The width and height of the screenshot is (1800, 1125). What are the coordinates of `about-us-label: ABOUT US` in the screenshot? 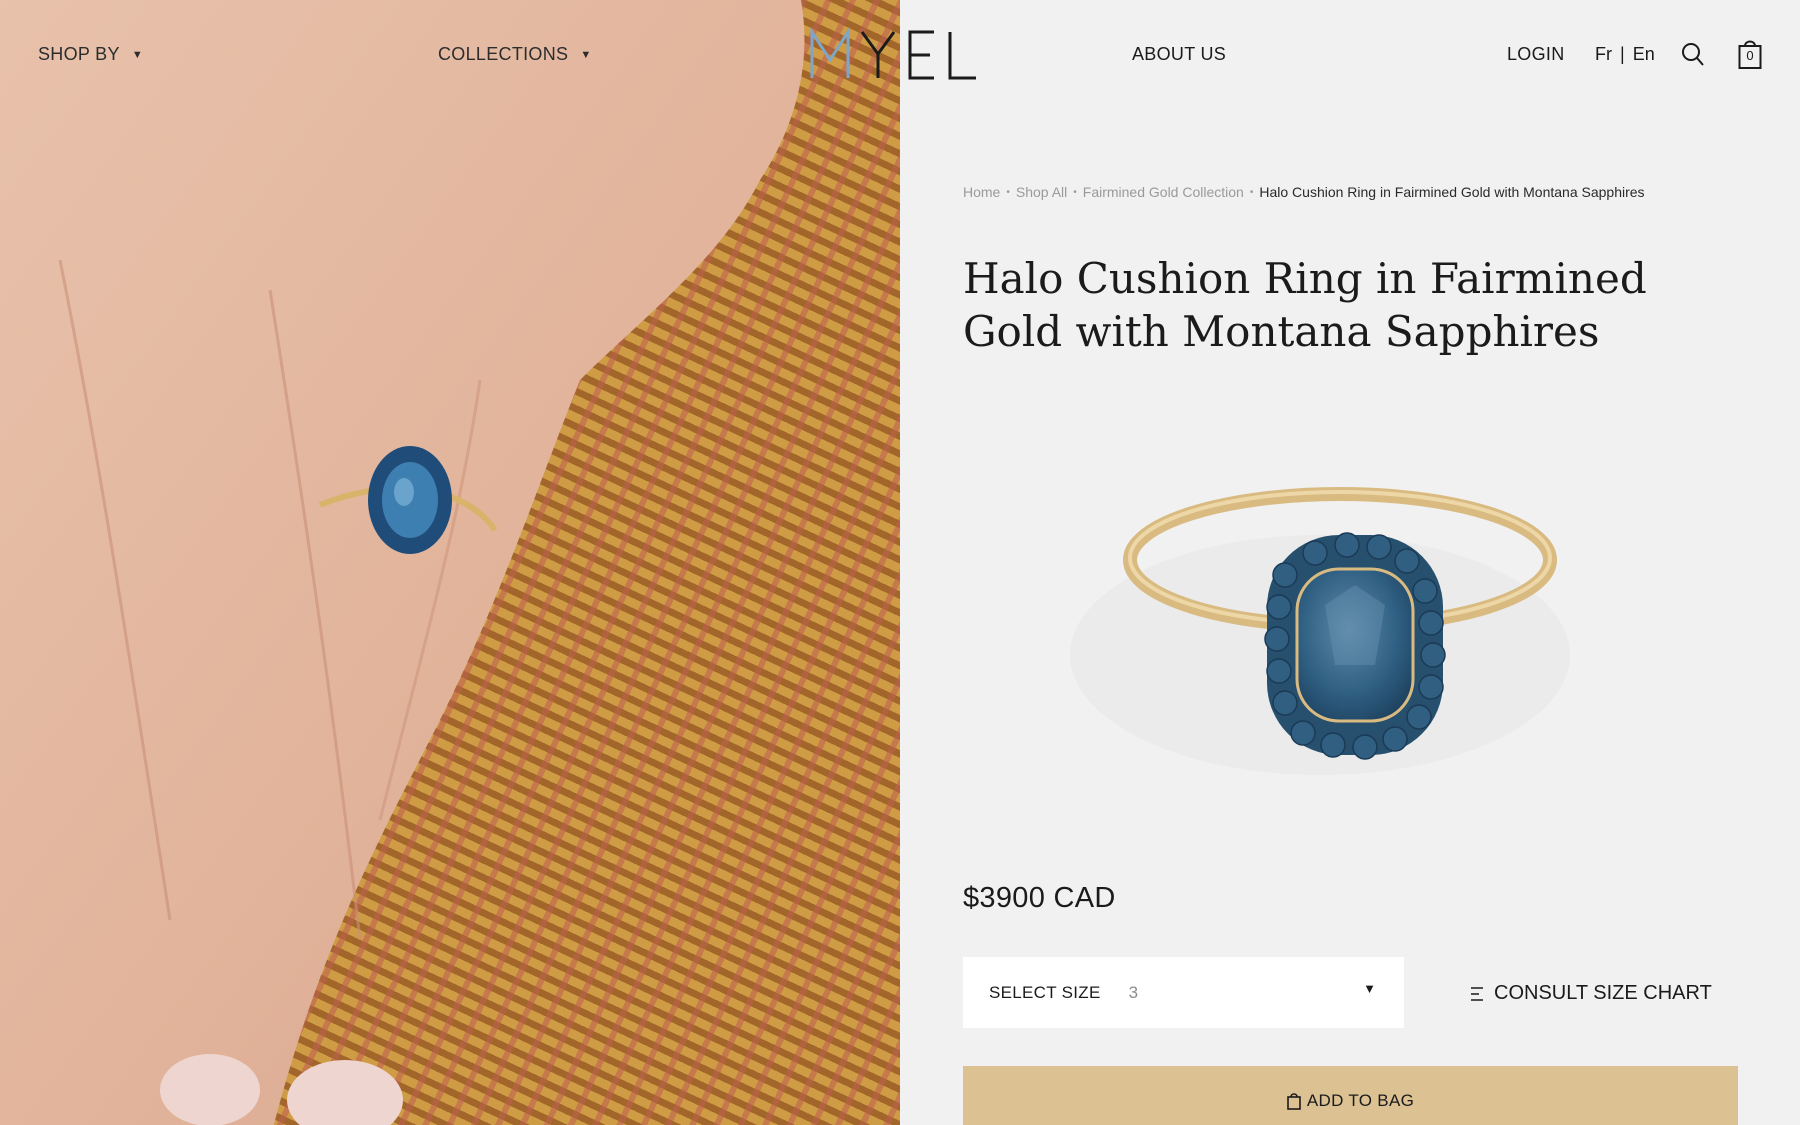 It's located at (1179, 54).